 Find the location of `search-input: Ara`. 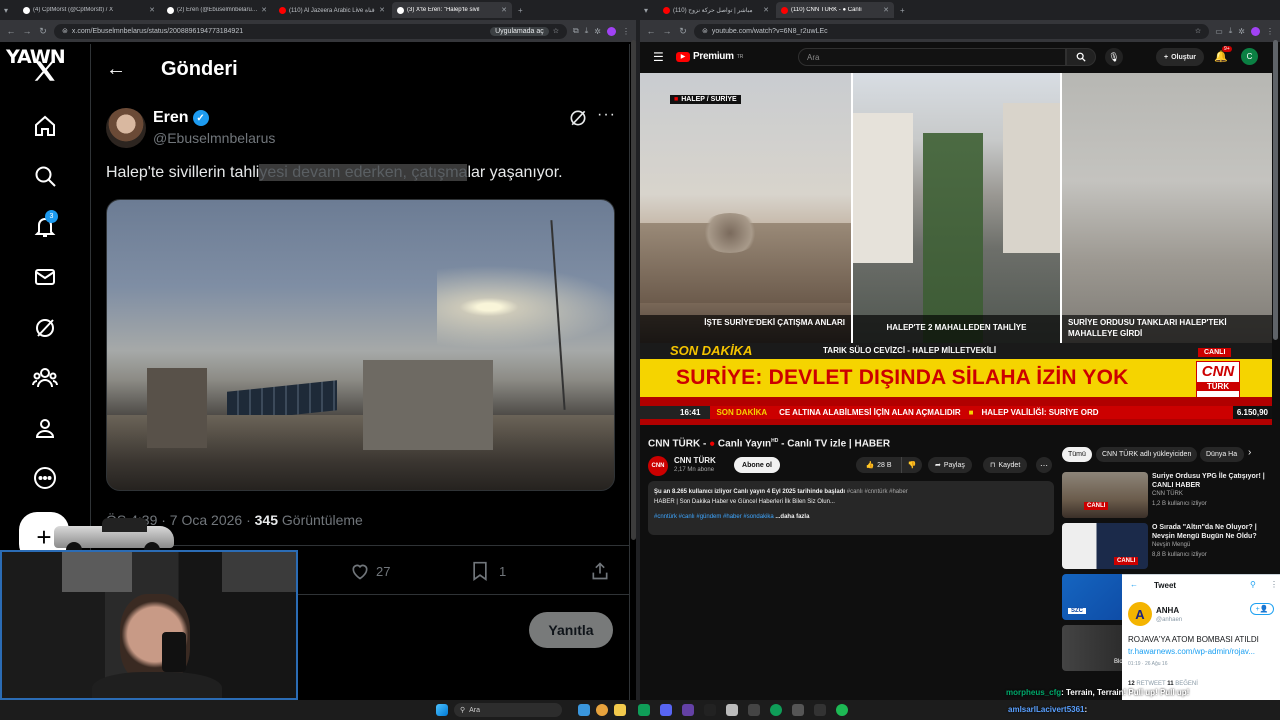

search-input: Ara is located at coordinates (932, 57).